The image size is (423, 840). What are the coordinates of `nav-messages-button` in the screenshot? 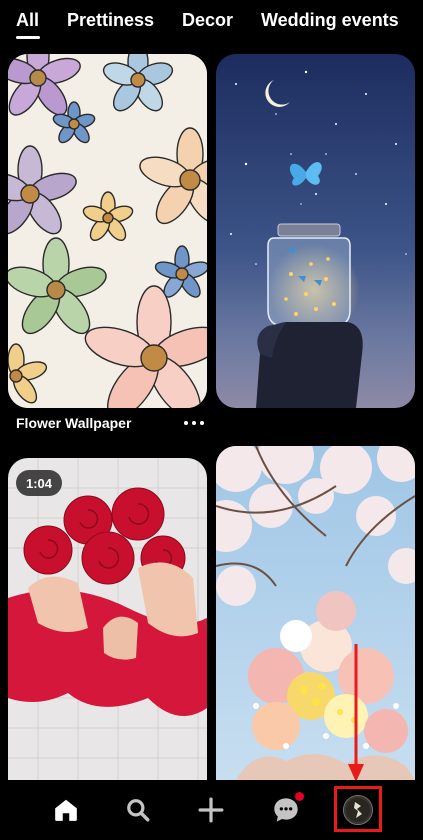 It's located at (286, 810).